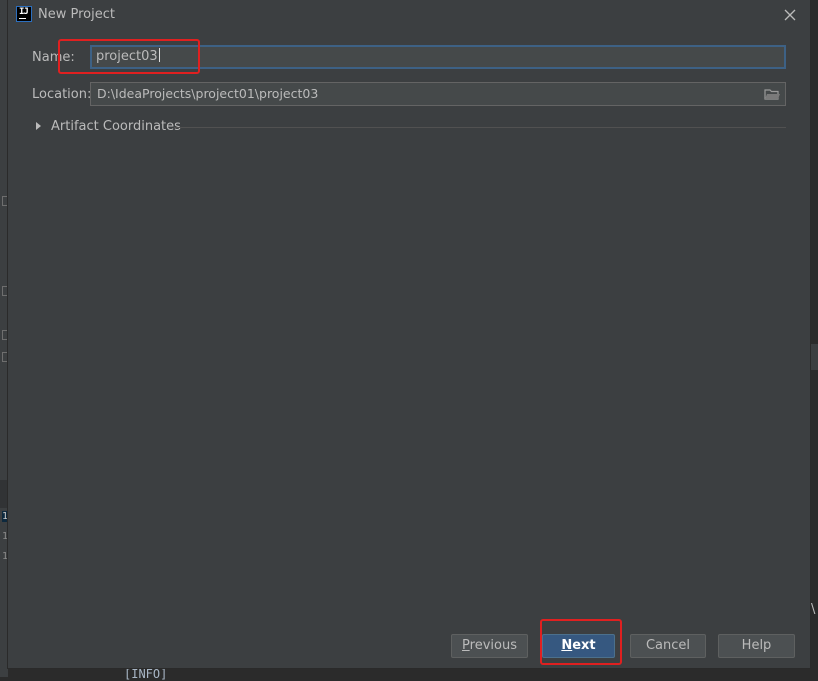  Describe the element at coordinates (62, 94) in the screenshot. I see `location-label: Location:` at that location.